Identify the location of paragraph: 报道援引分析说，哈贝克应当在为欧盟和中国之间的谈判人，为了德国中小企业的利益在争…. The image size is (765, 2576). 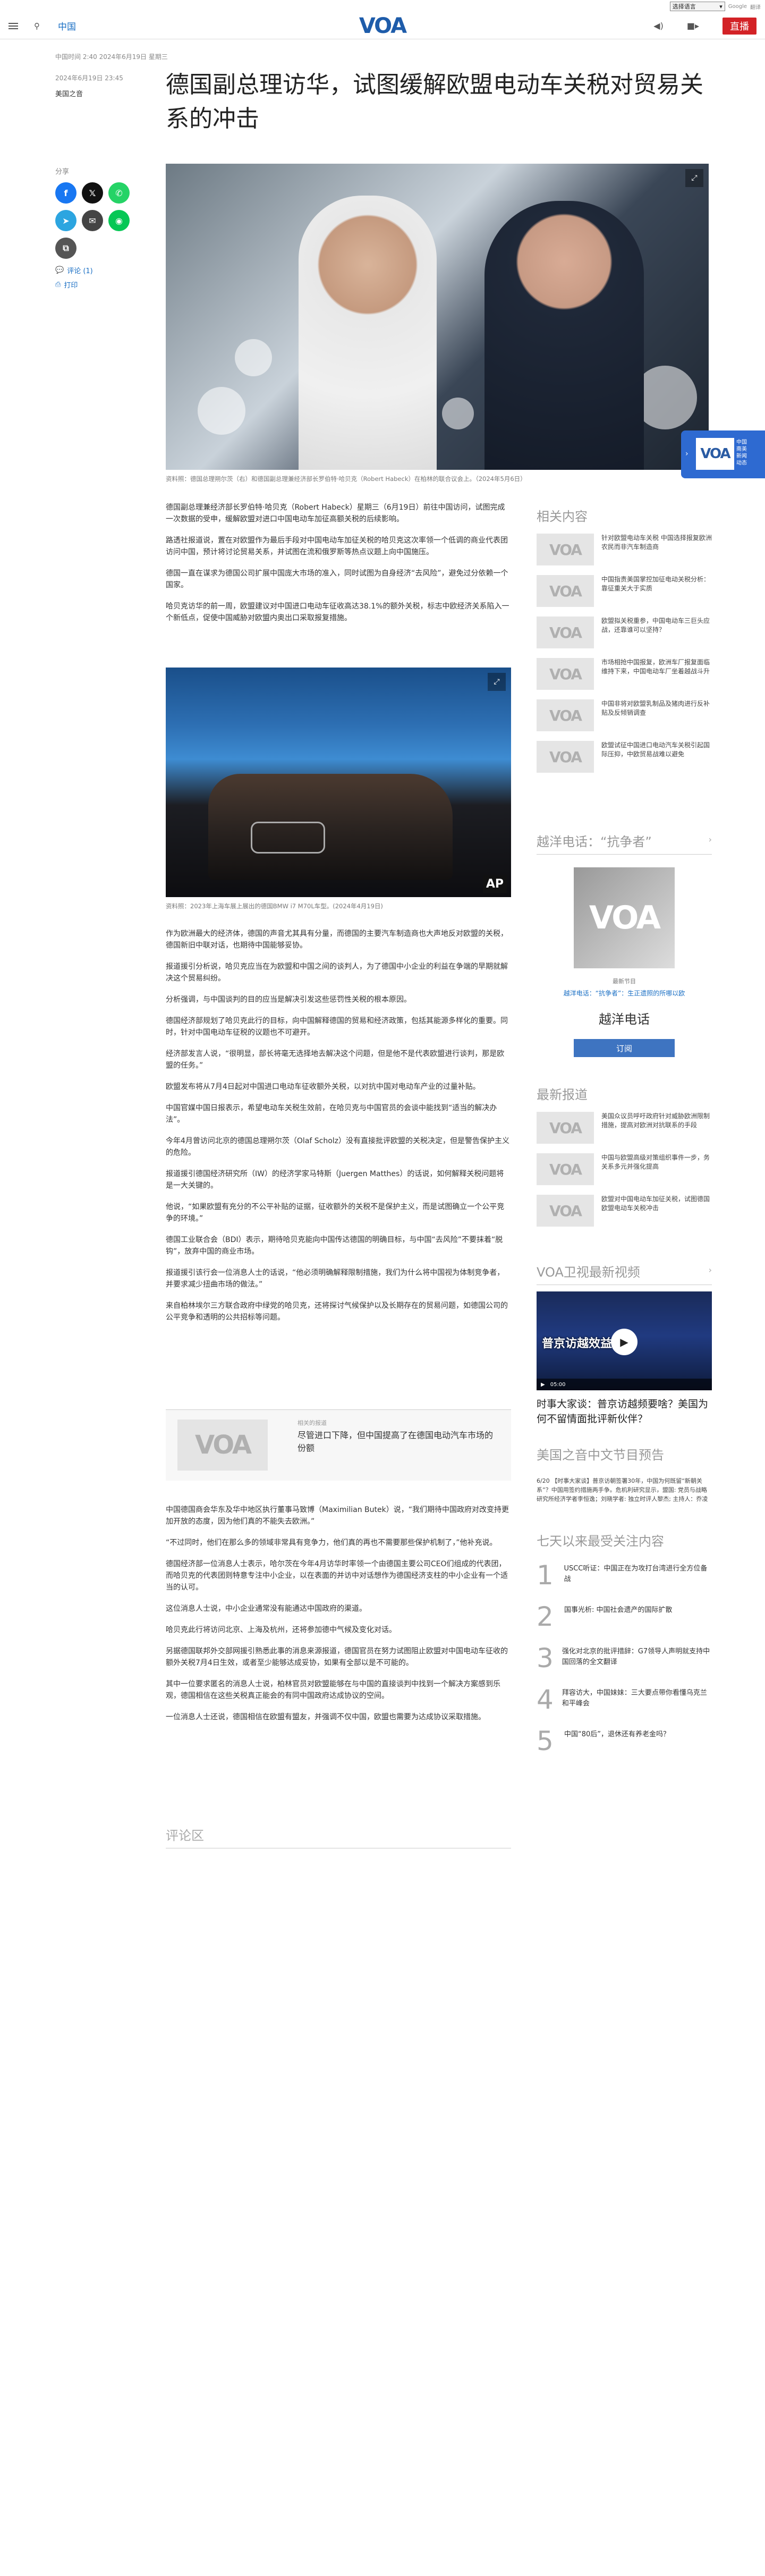
(337, 973).